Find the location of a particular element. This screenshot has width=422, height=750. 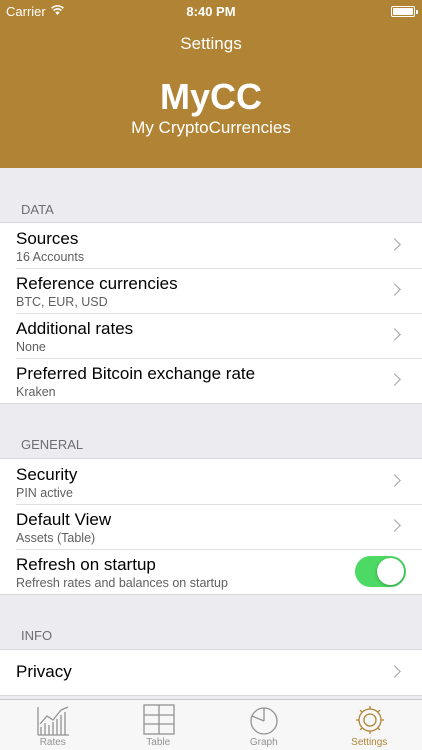

row-sources: Sources 16 Accounts is located at coordinates (211, 245).